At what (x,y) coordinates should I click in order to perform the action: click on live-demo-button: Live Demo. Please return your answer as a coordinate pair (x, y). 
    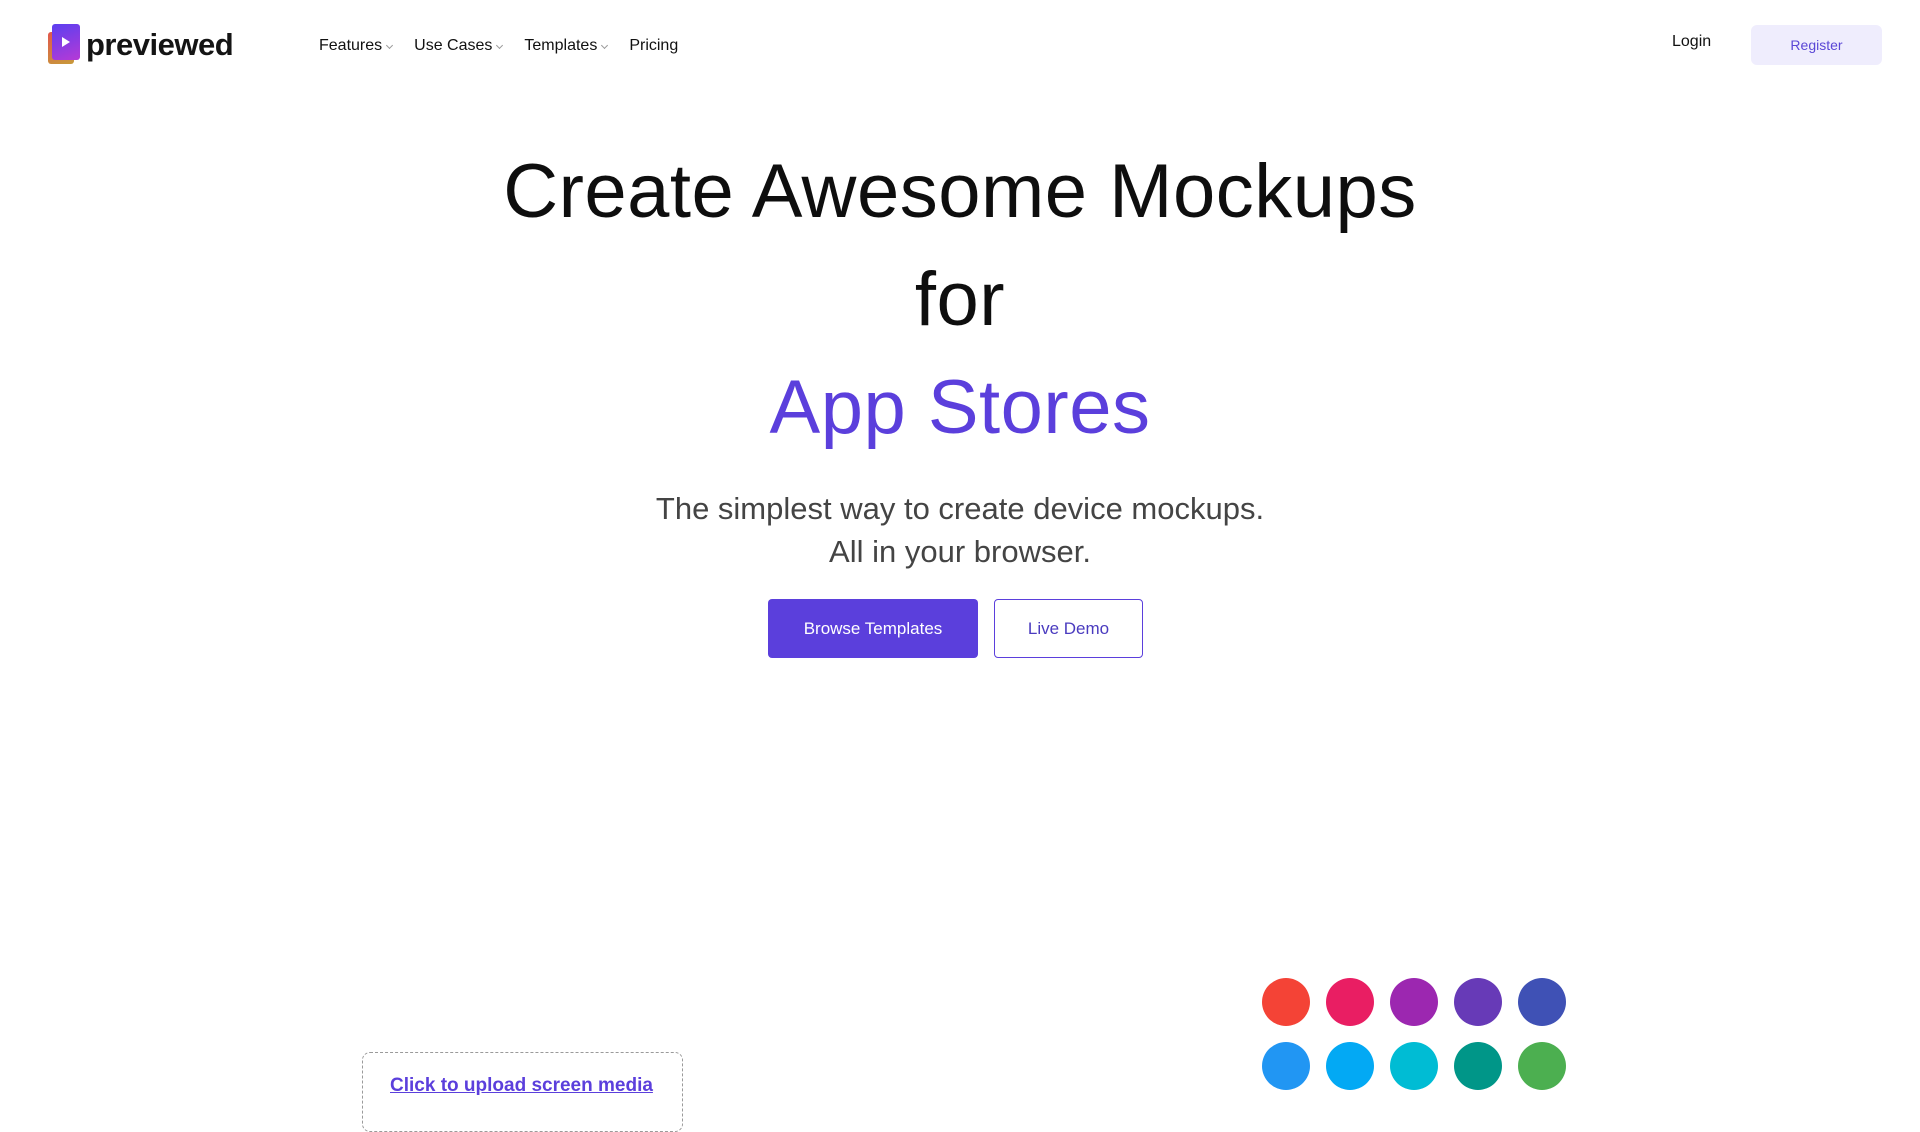
    Looking at the image, I should click on (1068, 628).